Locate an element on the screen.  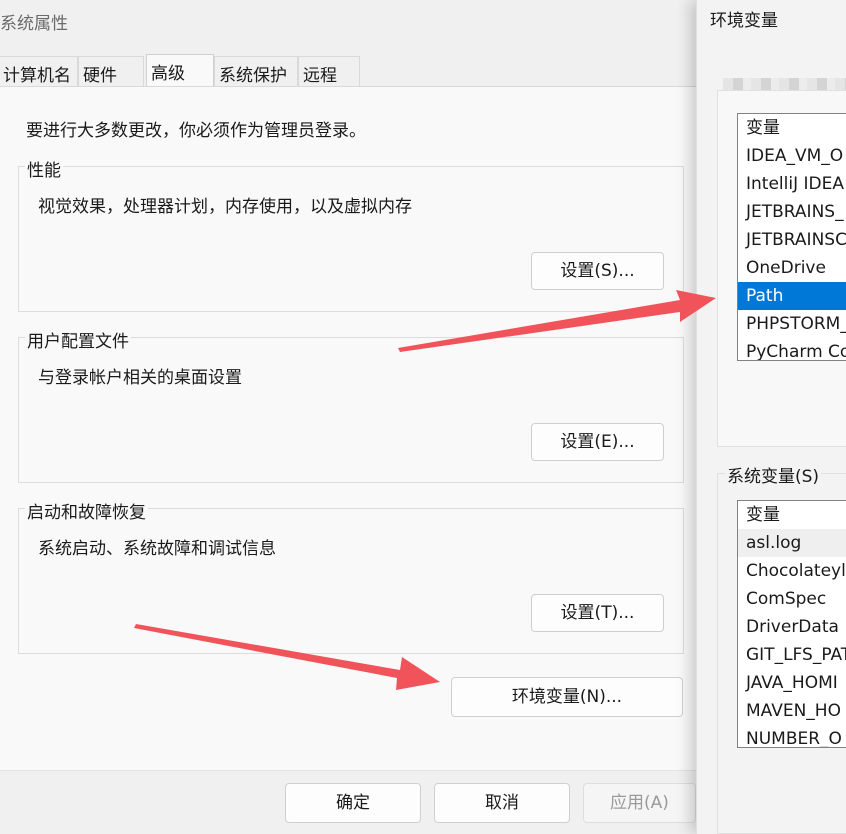
list-item: JETBRAINS_ is located at coordinates (792, 212).